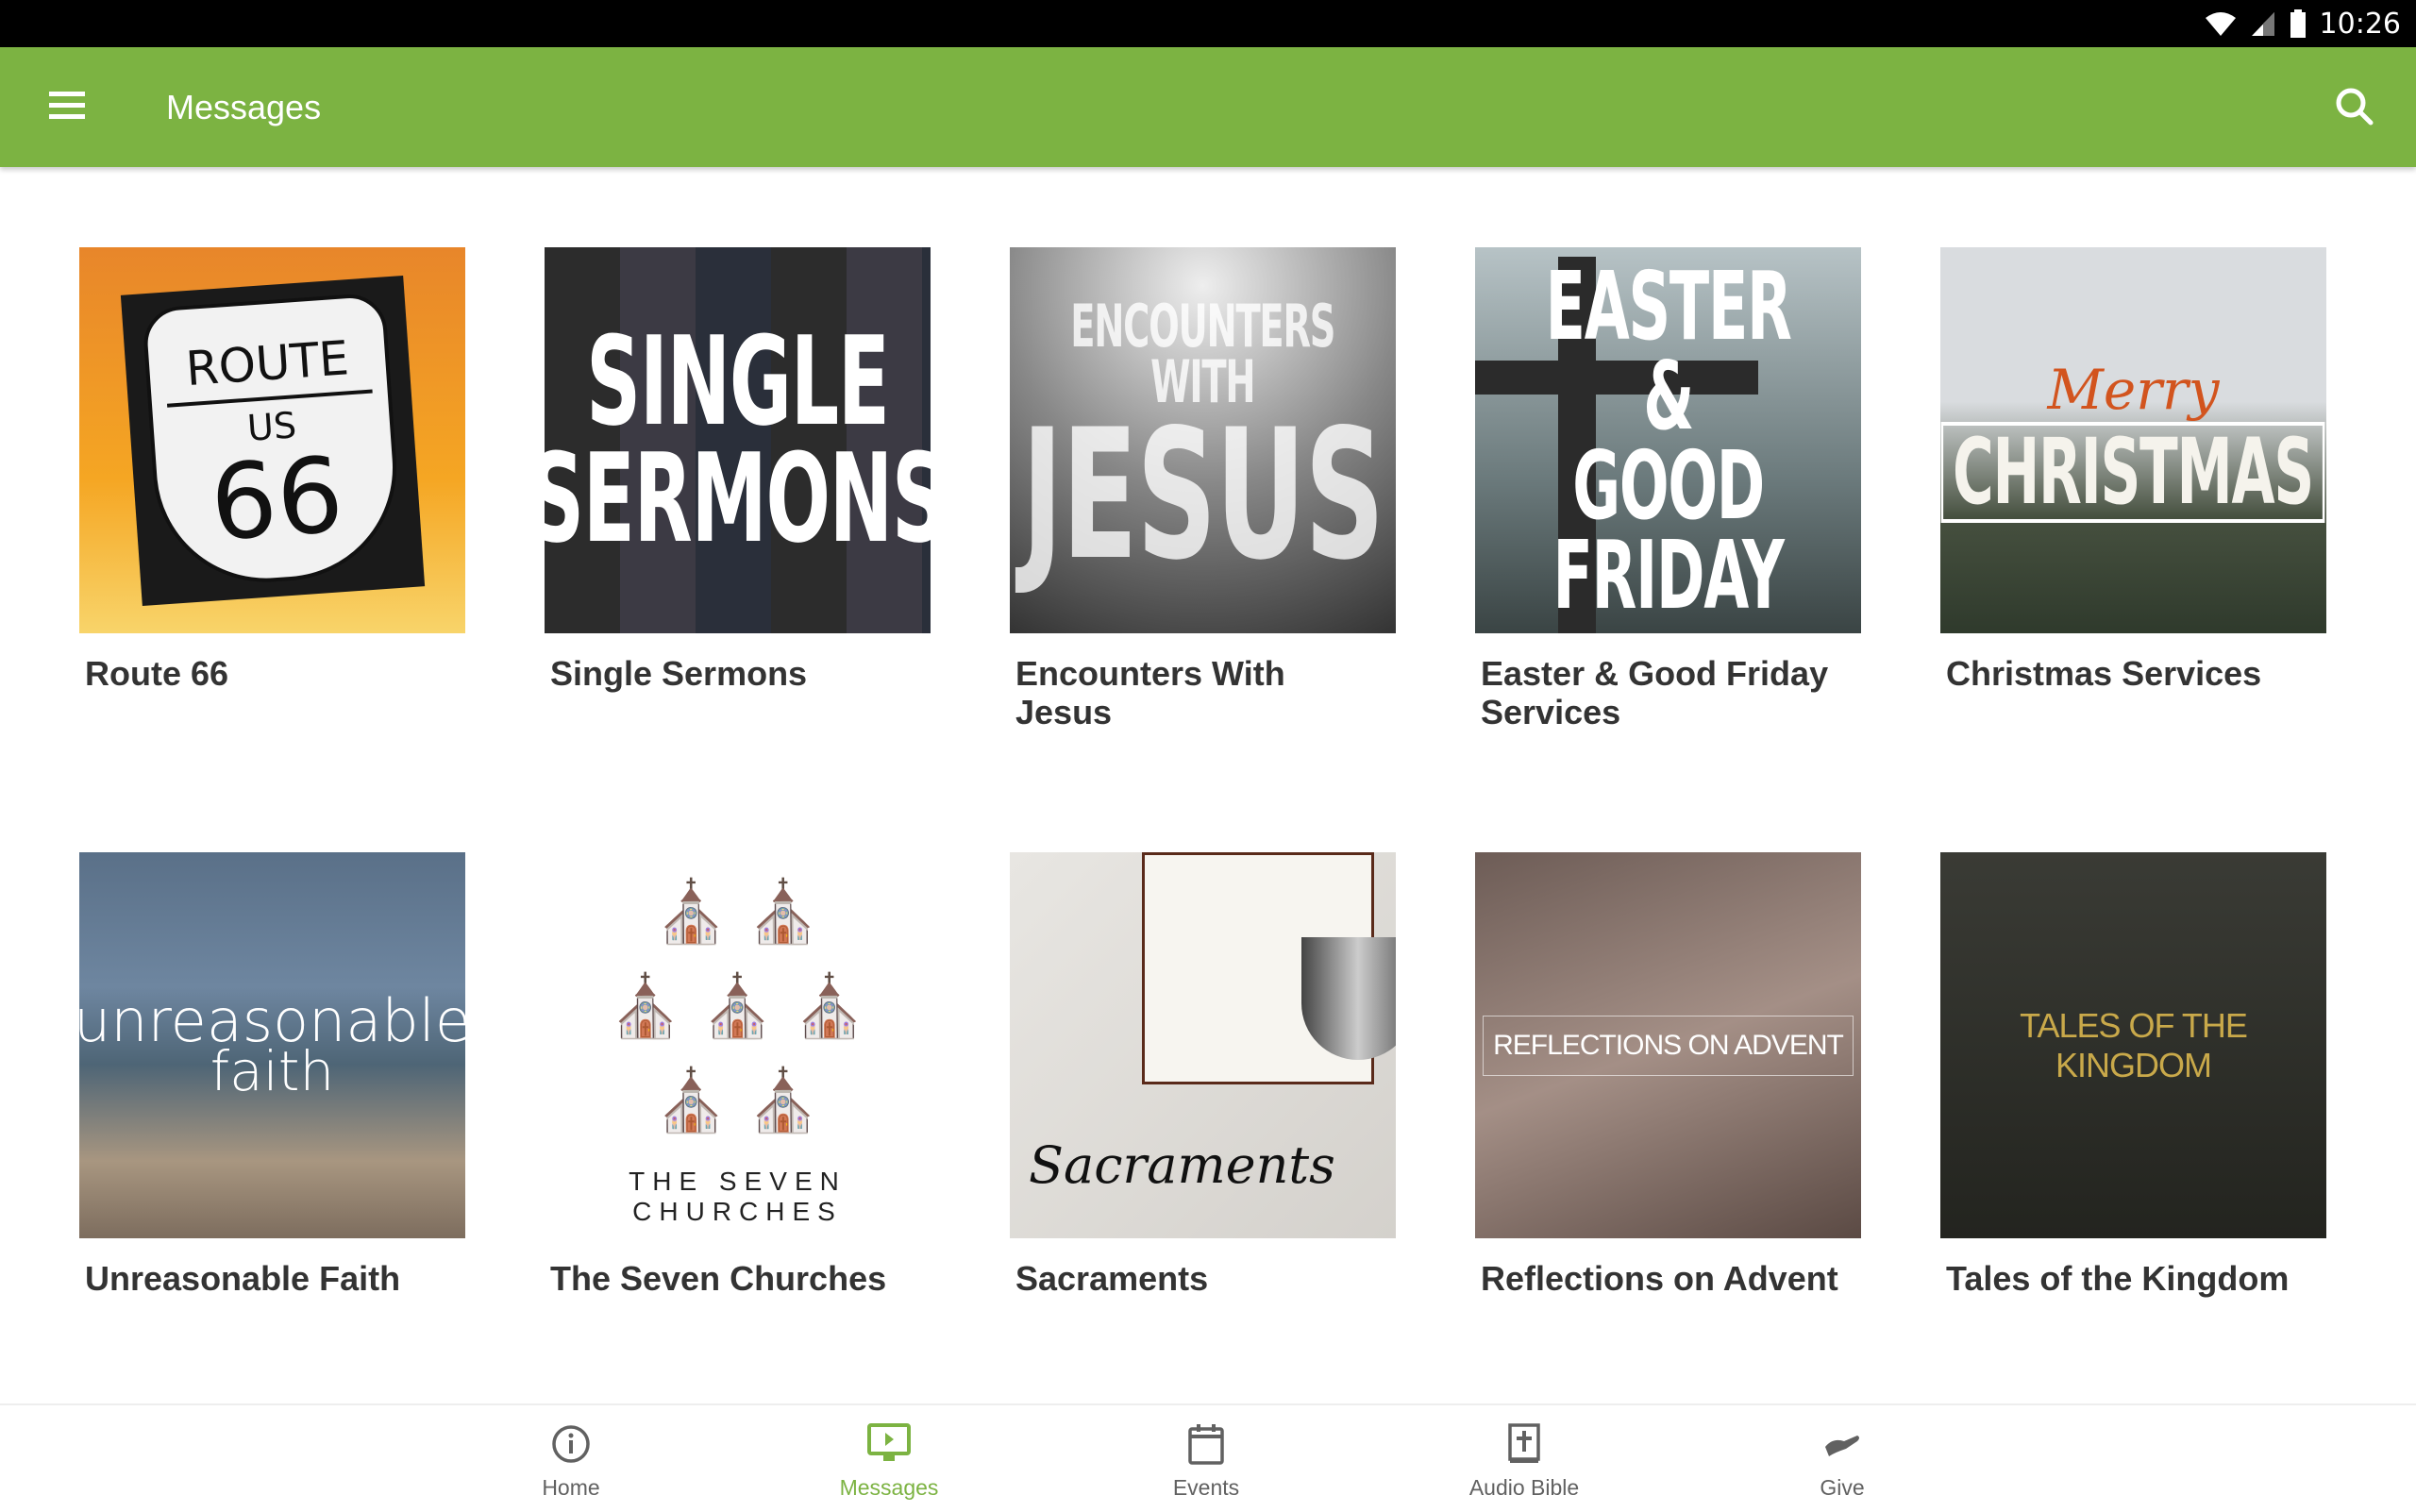 This screenshot has width=2416, height=1512. I want to click on series-title: Route 66, so click(157, 673).